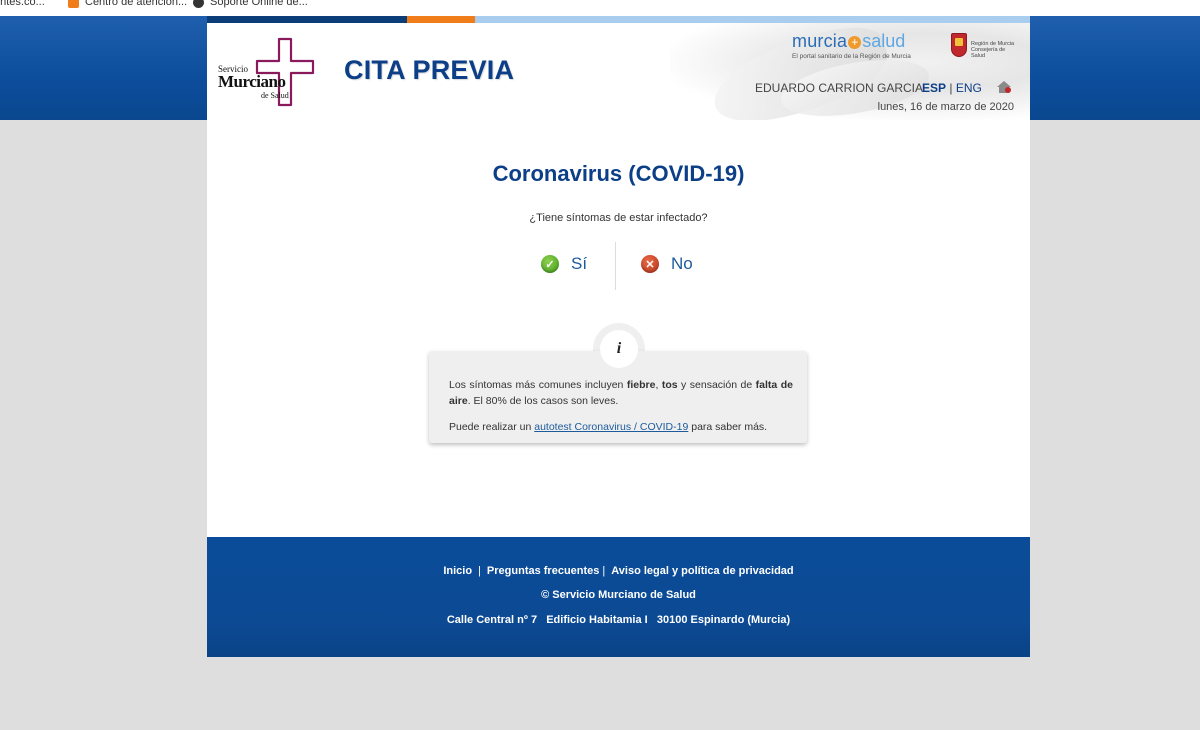 The image size is (1200, 730). I want to click on region-shield-icon, so click(959, 45).